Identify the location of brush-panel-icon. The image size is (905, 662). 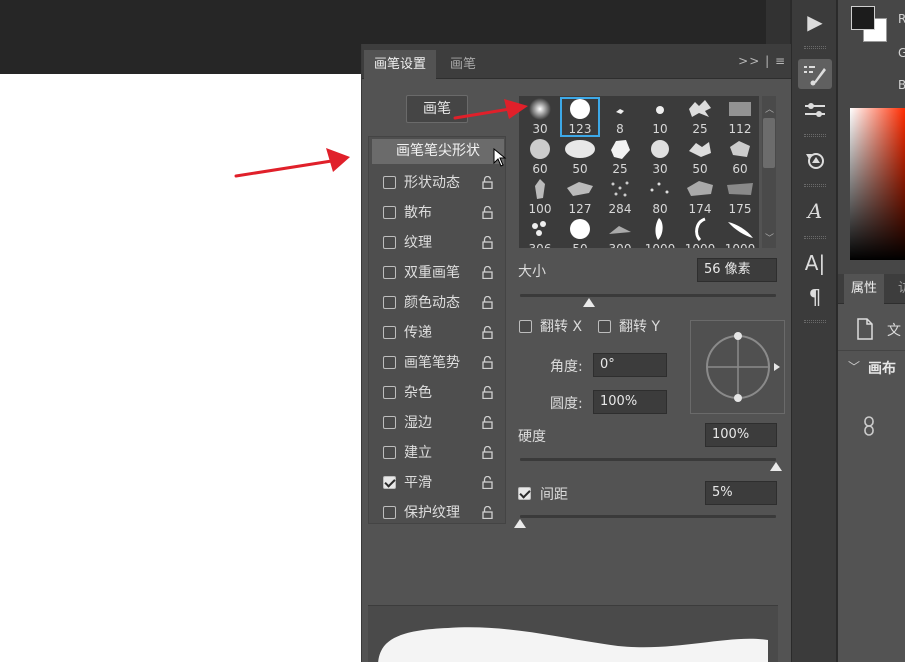
(815, 74).